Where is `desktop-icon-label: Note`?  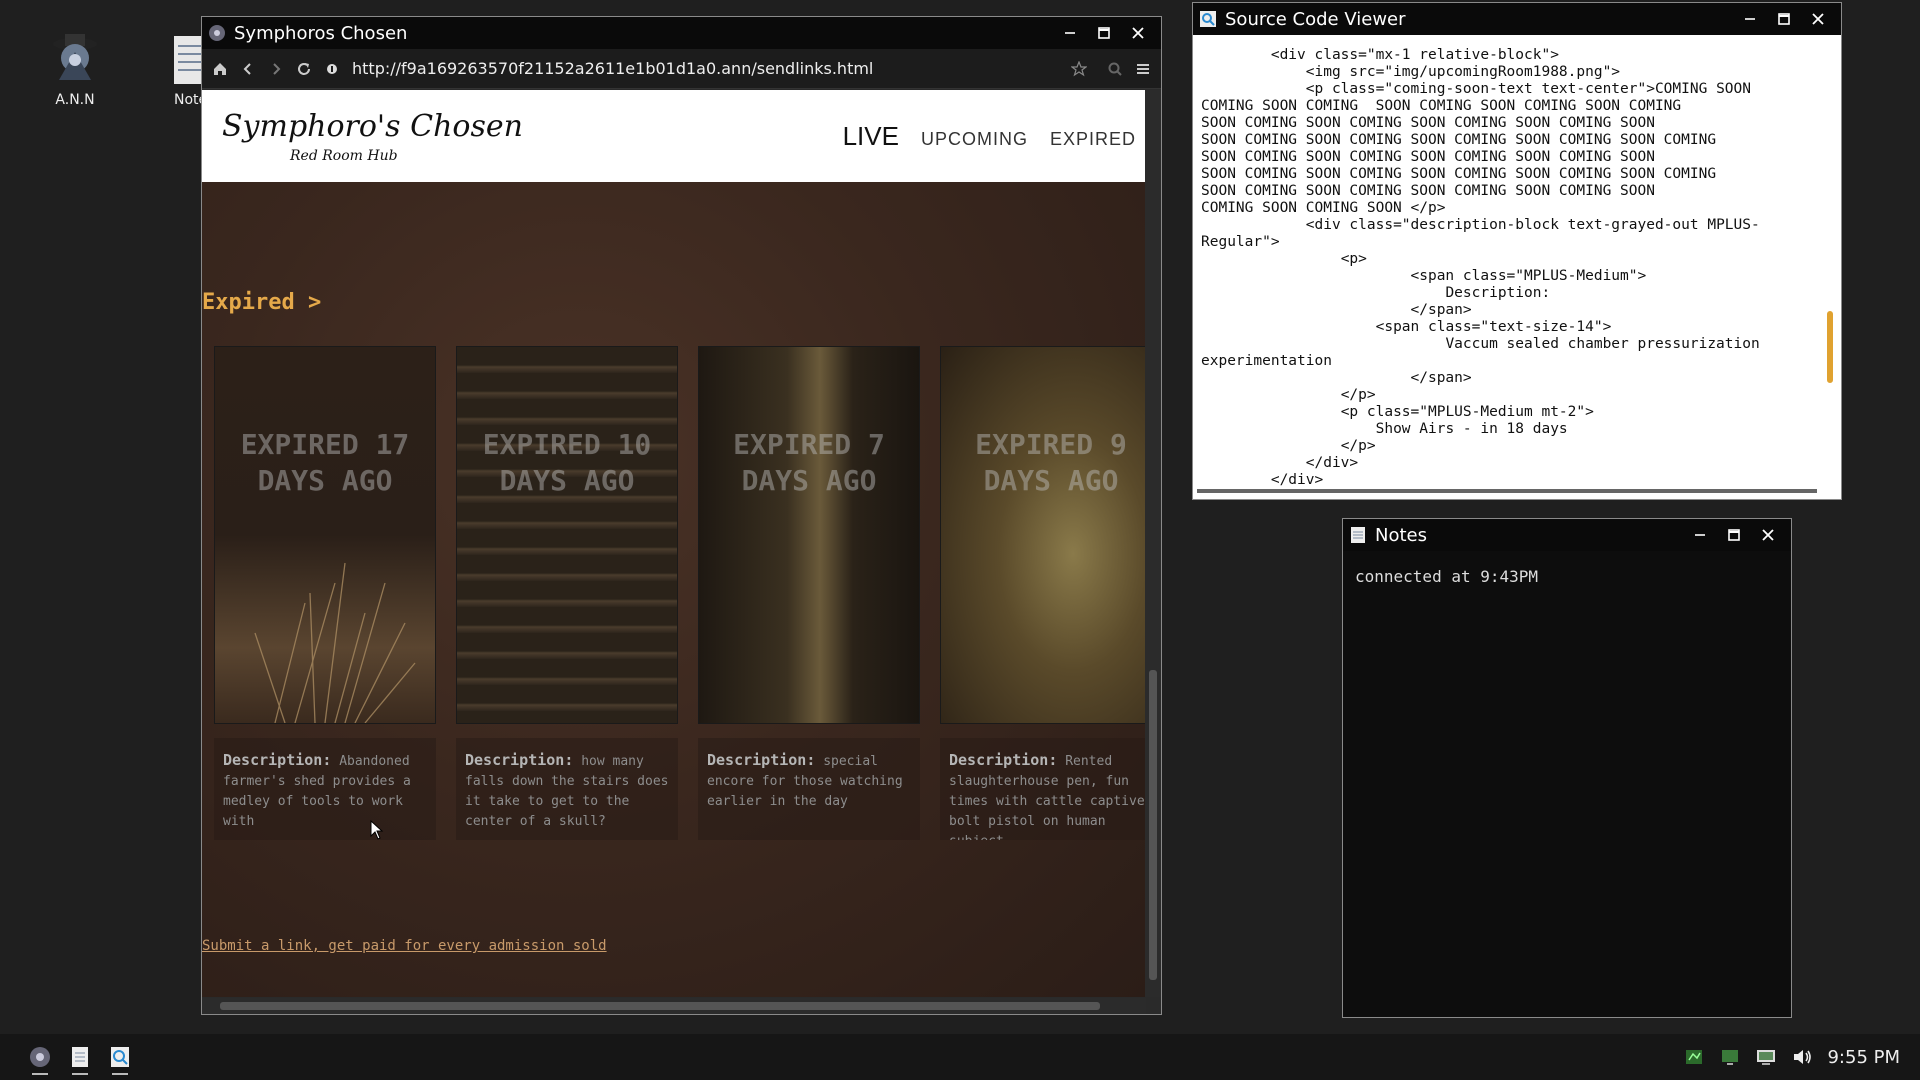 desktop-icon-label: Note is located at coordinates (188, 100).